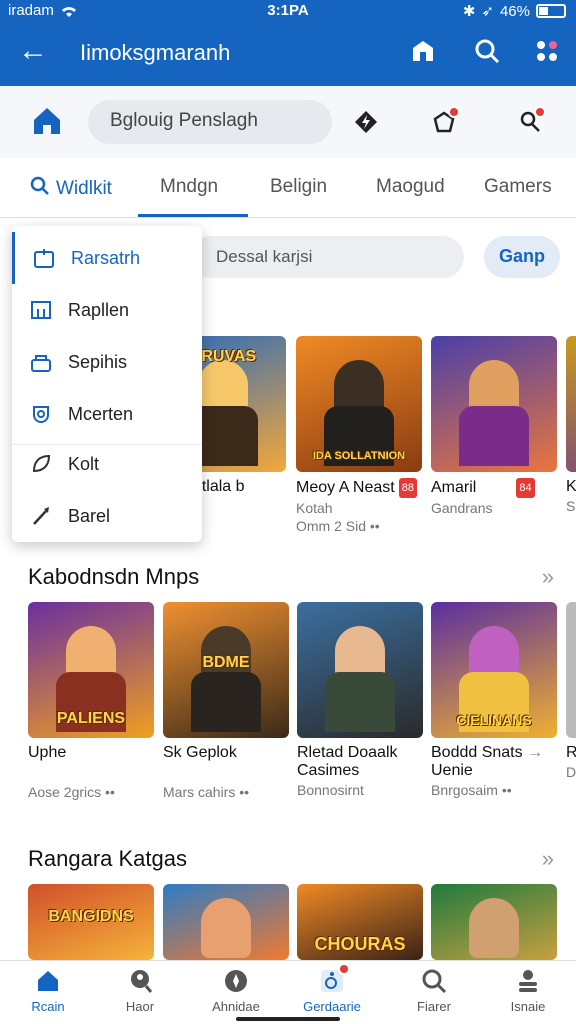  I want to click on leaf-icon, so click(41, 464).